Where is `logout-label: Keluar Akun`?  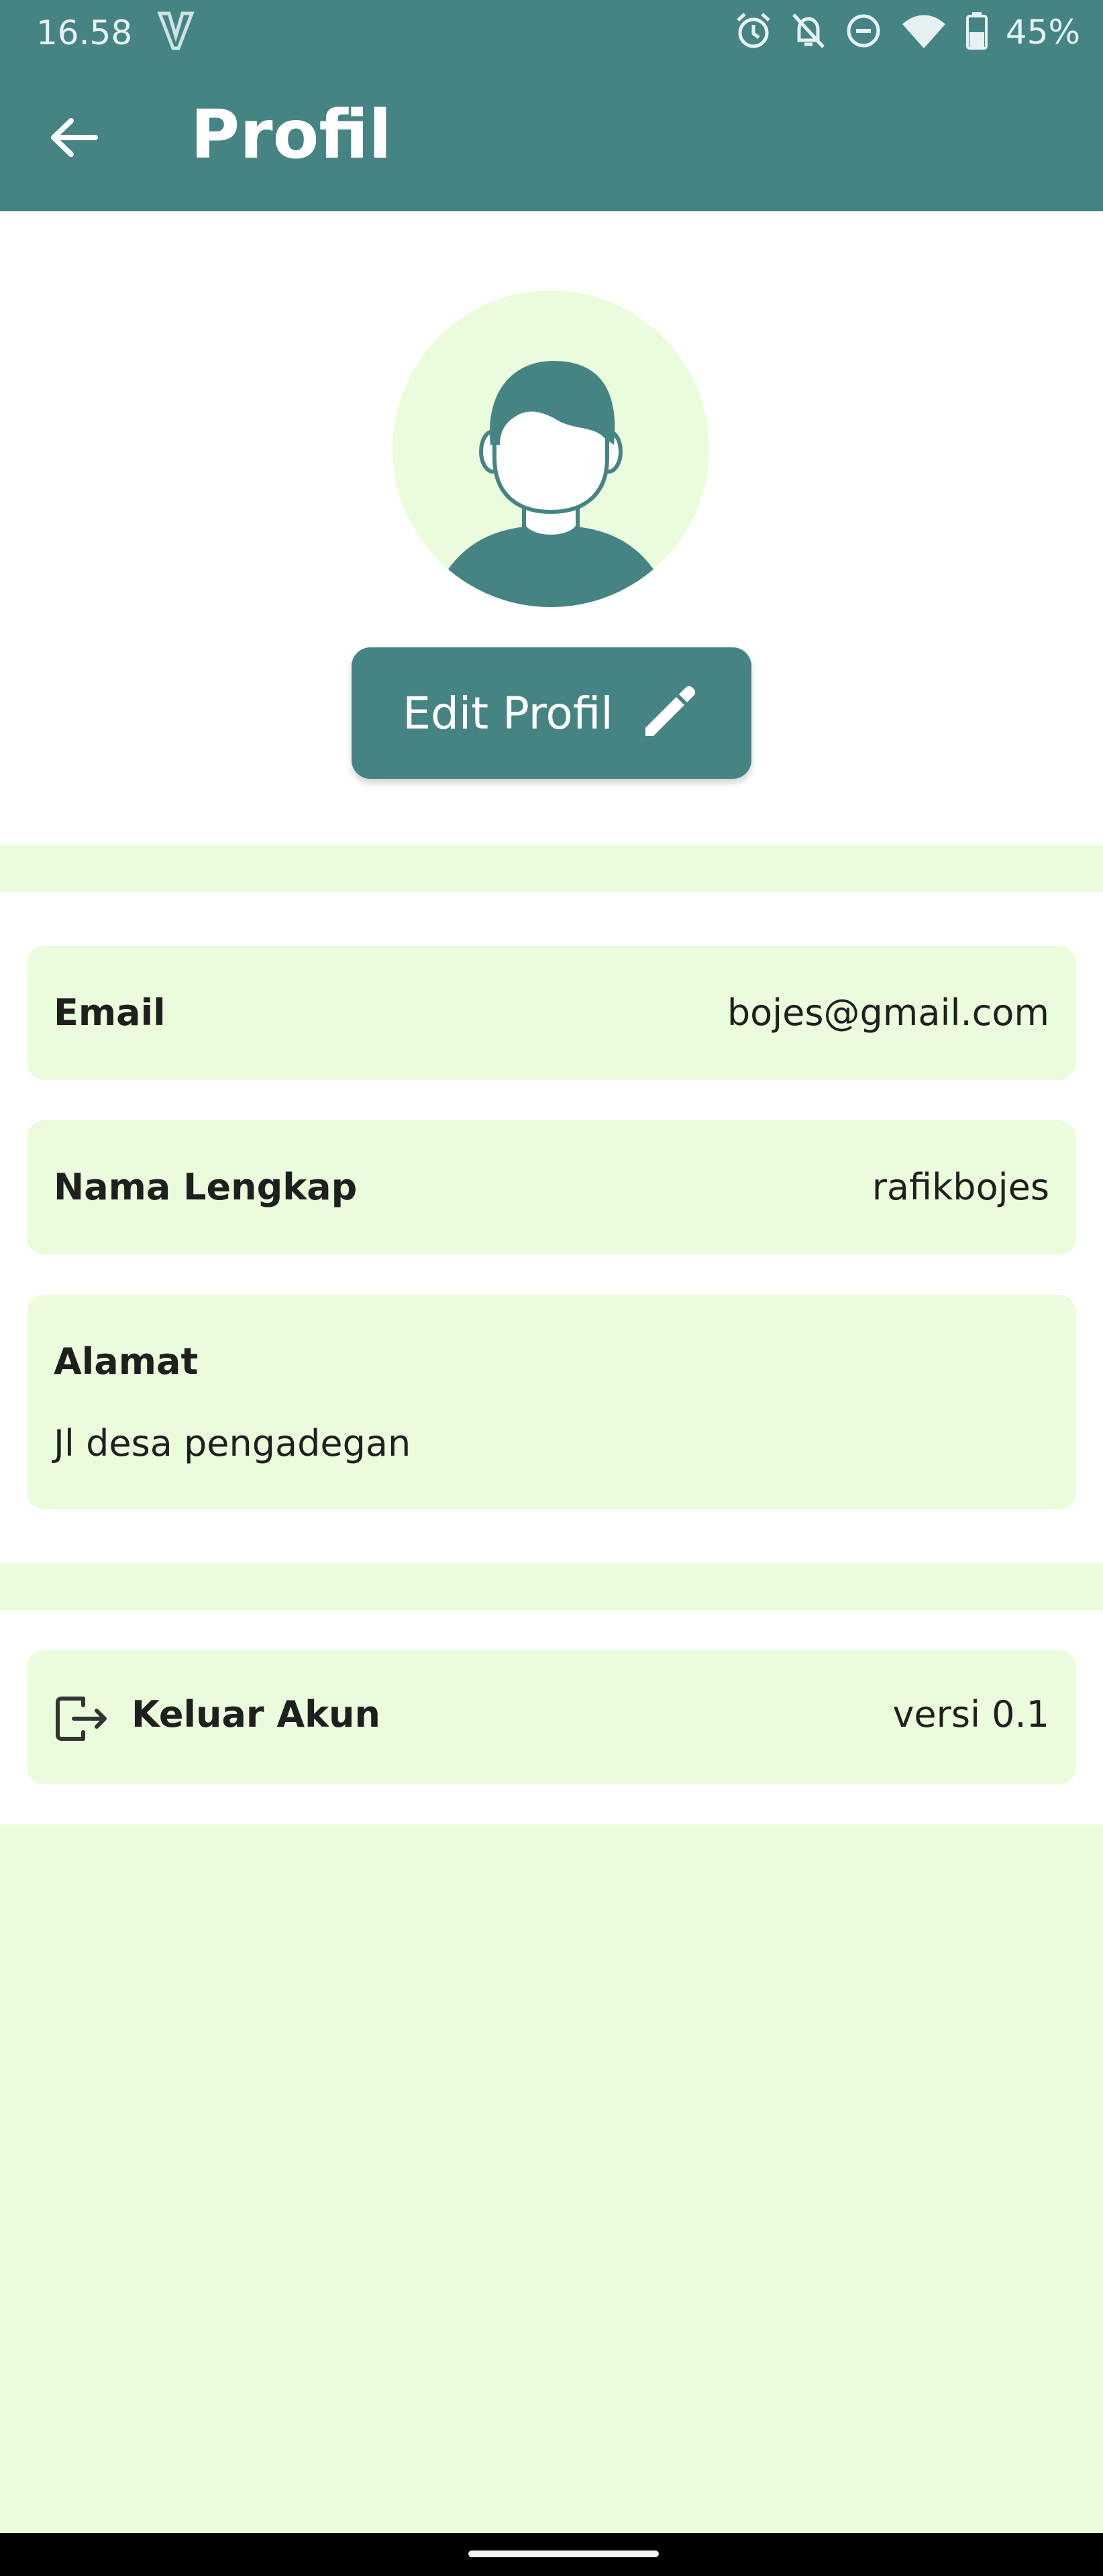
logout-label: Keluar Akun is located at coordinates (256, 1714).